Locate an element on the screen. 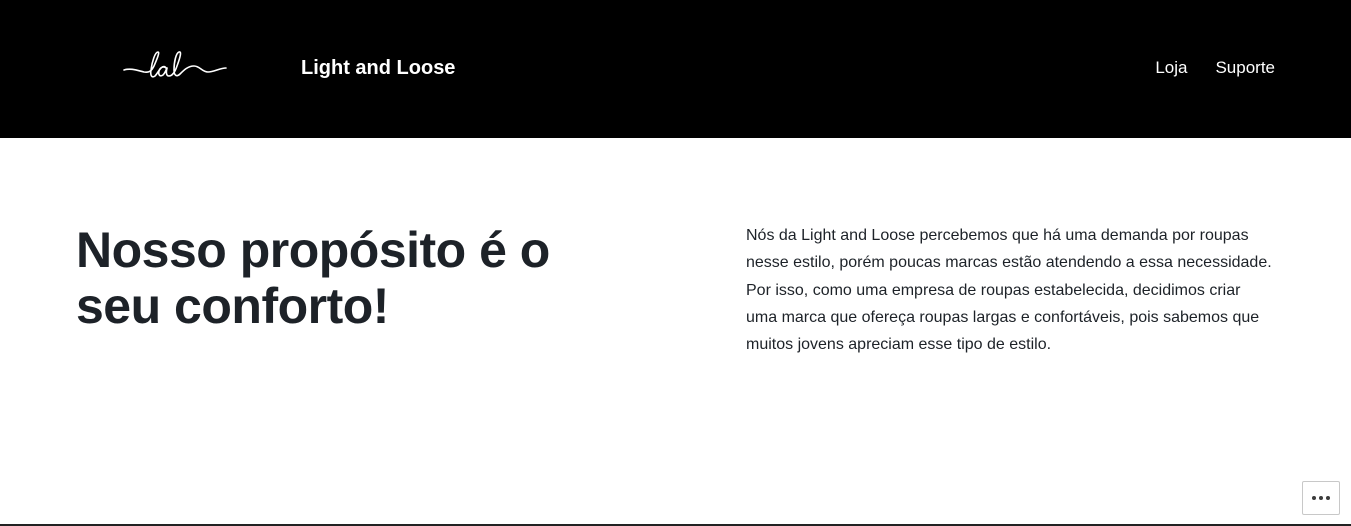  site-logo is located at coordinates (175, 68).